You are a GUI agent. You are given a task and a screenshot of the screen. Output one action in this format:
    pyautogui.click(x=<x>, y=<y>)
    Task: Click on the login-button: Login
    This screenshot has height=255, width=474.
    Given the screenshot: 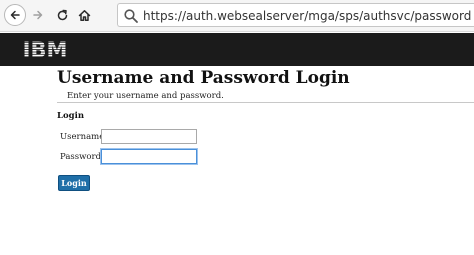 What is the action you would take?
    pyautogui.click(x=74, y=183)
    